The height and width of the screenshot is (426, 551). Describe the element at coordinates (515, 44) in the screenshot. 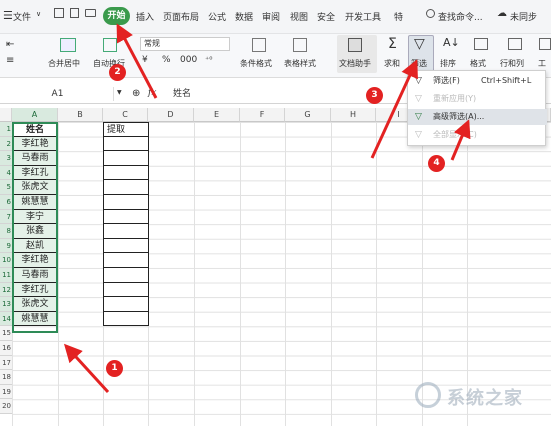

I see `row-col-icon` at that location.